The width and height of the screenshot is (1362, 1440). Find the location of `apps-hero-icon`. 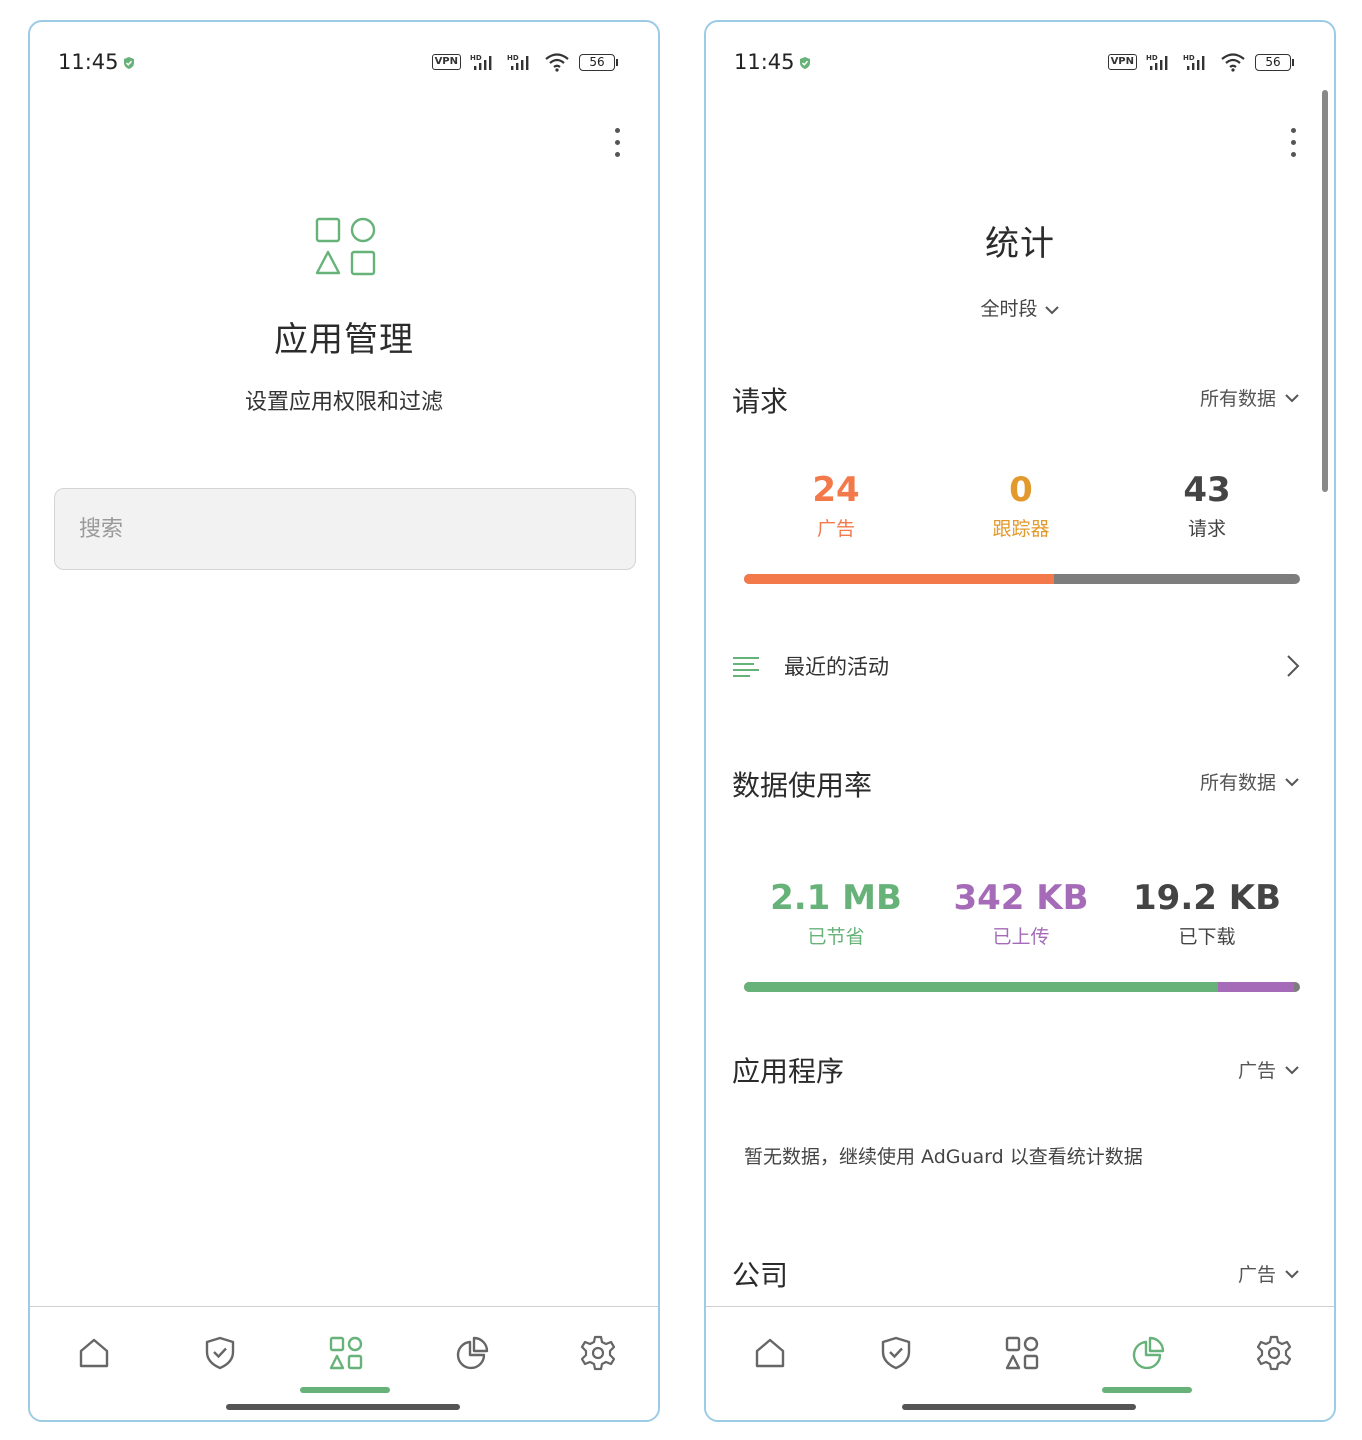

apps-hero-icon is located at coordinates (345, 246).